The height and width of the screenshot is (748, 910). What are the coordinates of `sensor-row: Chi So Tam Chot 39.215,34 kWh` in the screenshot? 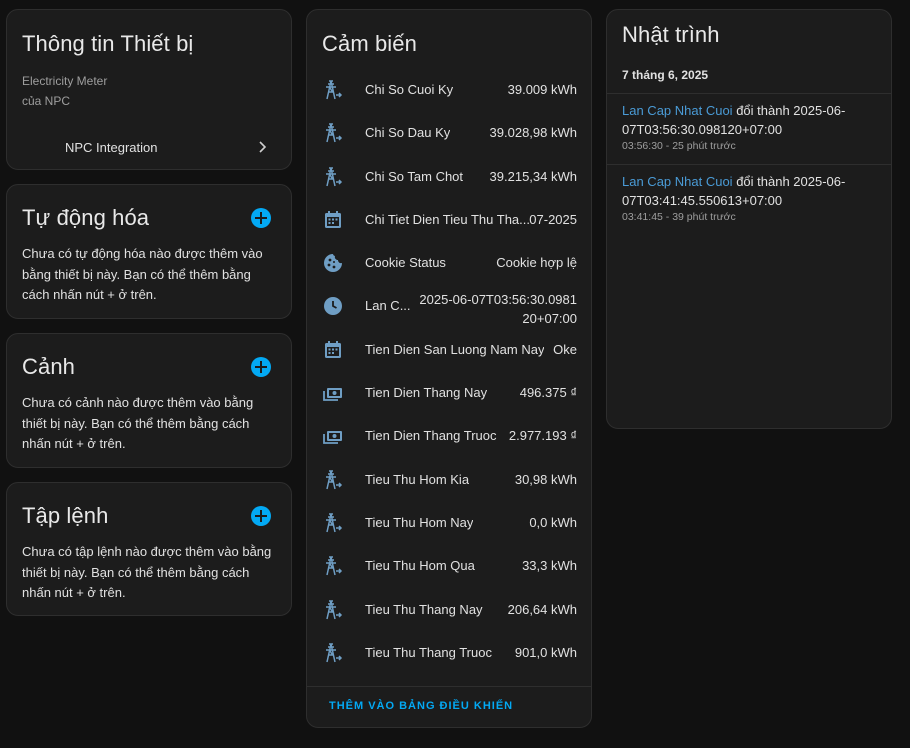 It's located at (449, 175).